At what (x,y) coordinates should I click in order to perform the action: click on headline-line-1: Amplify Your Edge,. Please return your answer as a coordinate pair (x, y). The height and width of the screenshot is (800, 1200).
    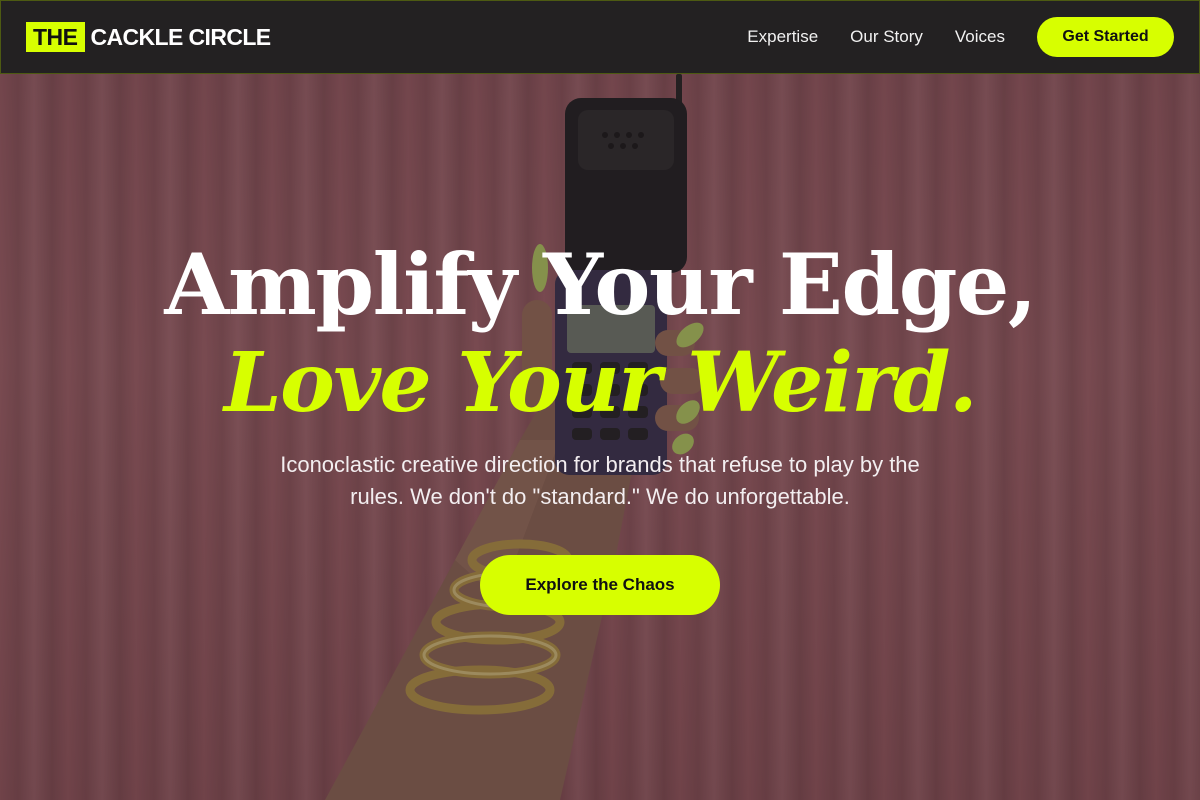
    Looking at the image, I should click on (600, 284).